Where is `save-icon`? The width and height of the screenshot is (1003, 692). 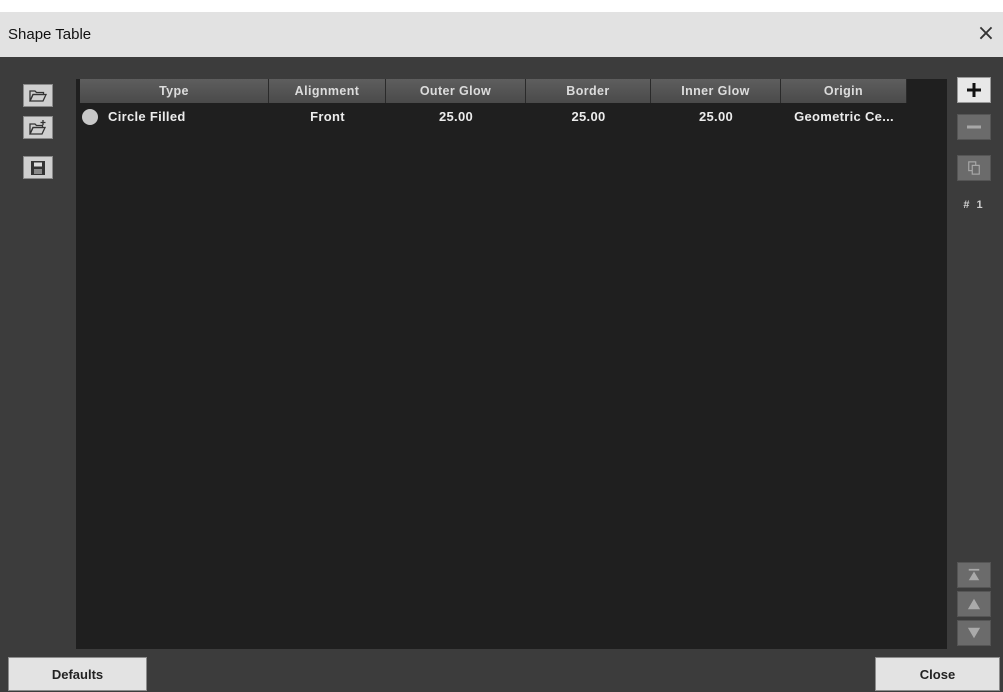 save-icon is located at coordinates (38, 167).